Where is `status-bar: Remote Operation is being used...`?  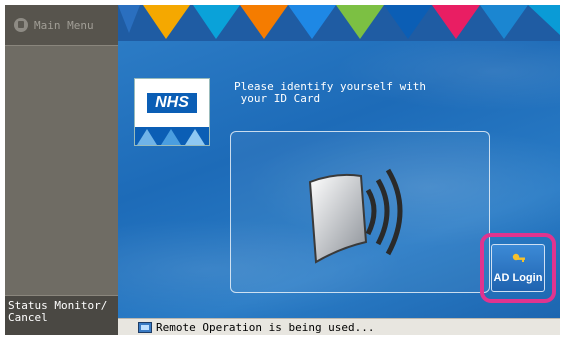 status-bar: Remote Operation is being used... is located at coordinates (339, 326).